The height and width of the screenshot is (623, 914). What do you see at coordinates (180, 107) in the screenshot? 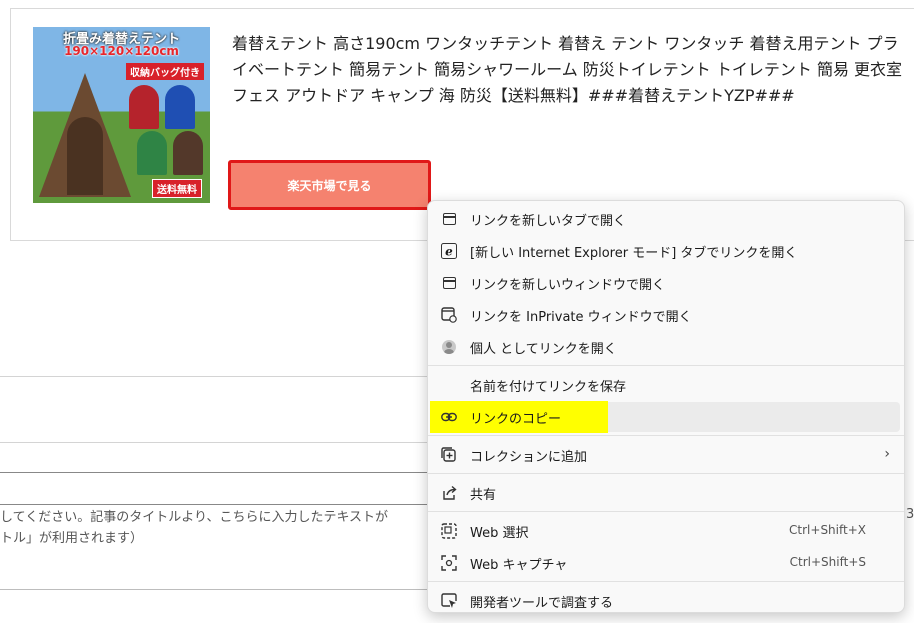
I see `blue-tent-thumbnail` at bounding box center [180, 107].